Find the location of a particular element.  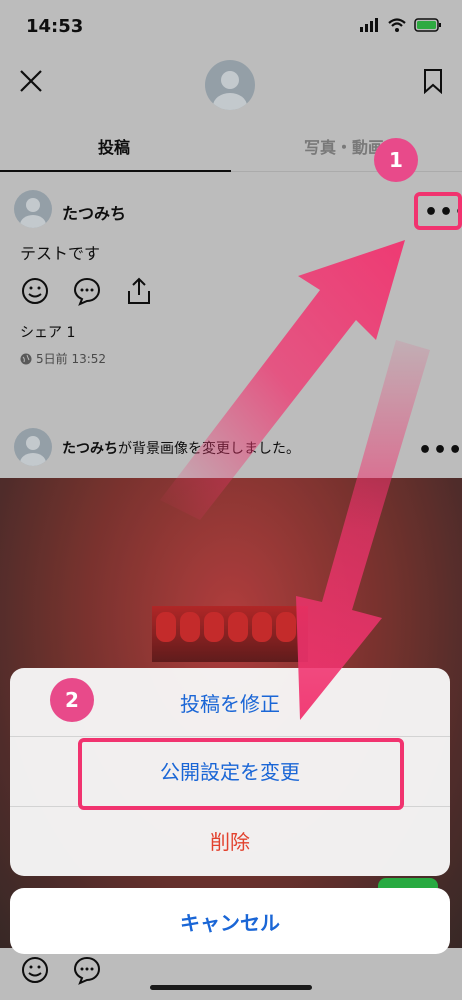

home-indicator is located at coordinates (231, 987).